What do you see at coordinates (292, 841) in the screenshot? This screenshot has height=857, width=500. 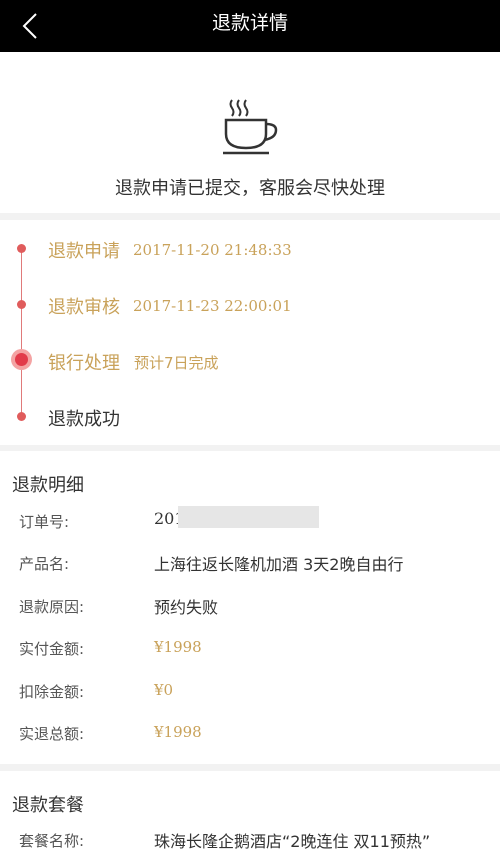 I see `row-value: 珠海长隆企鹅酒店“2晚连住 双11预热”` at bounding box center [292, 841].